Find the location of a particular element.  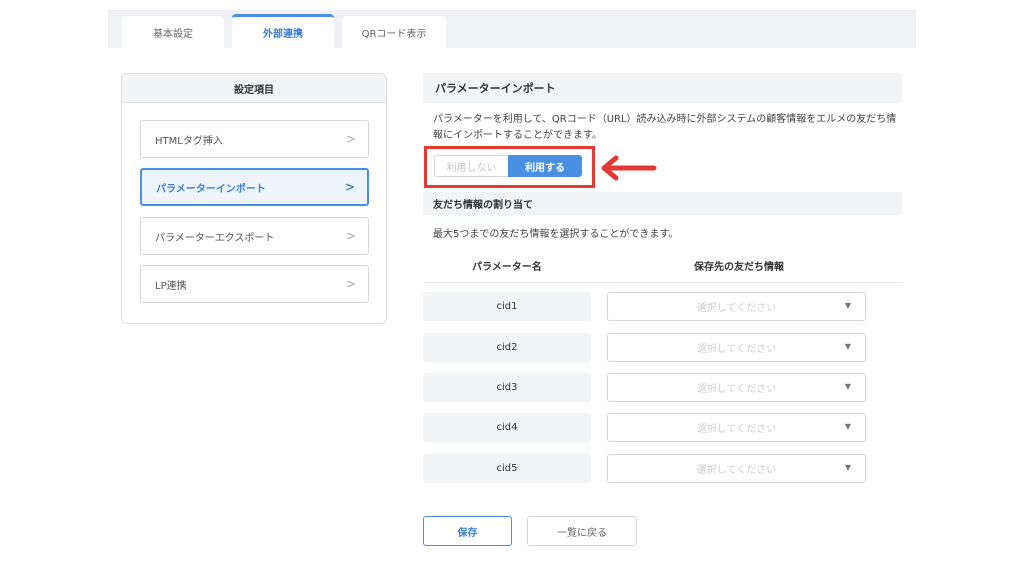

sidebar-item-label: HTMLタグ挿入 is located at coordinates (189, 141).